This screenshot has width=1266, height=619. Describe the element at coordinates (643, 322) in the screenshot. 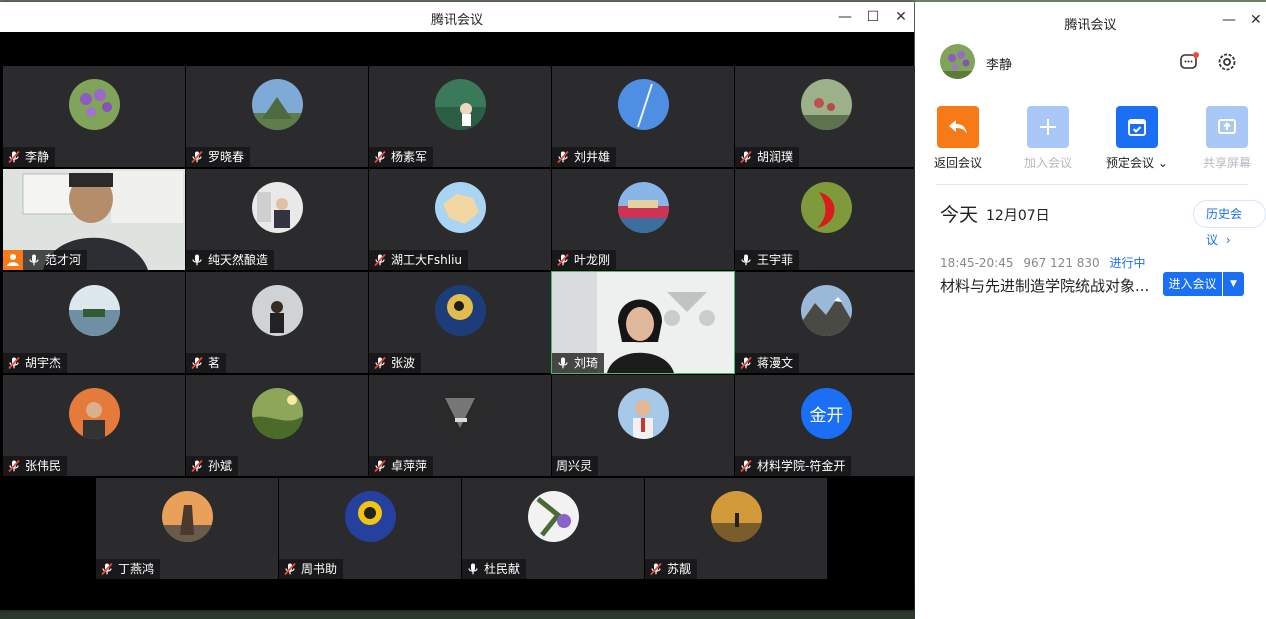

I see `participant-tile: 刘琦` at that location.